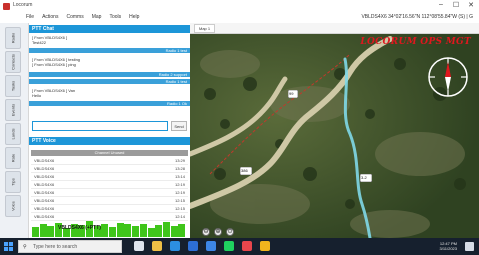 The width and height of the screenshot is (479, 255). Describe the element at coordinates (53, 93) in the screenshot. I see `chat-message: [ From VBLDS4X6 ] Van Hello` at that location.